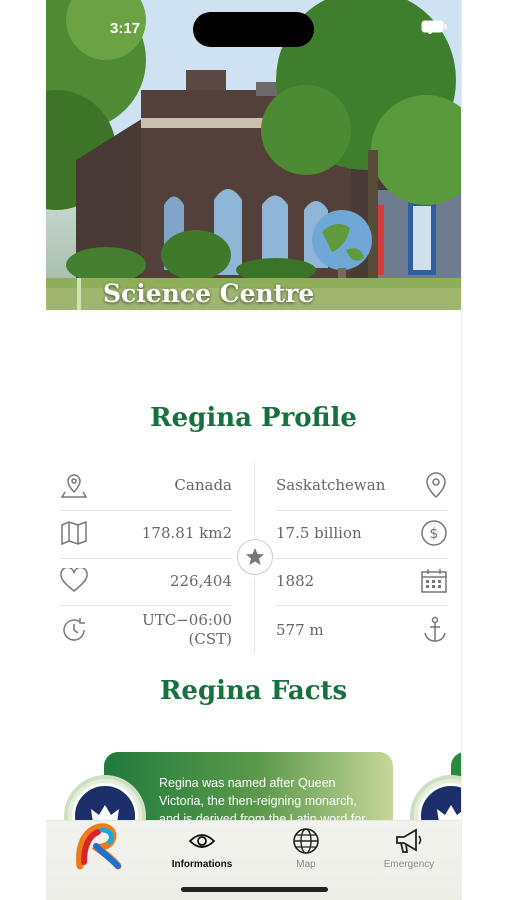 The height and width of the screenshot is (900, 507). What do you see at coordinates (187, 620) in the screenshot?
I see `timezone-line1: UTC−06:00` at bounding box center [187, 620].